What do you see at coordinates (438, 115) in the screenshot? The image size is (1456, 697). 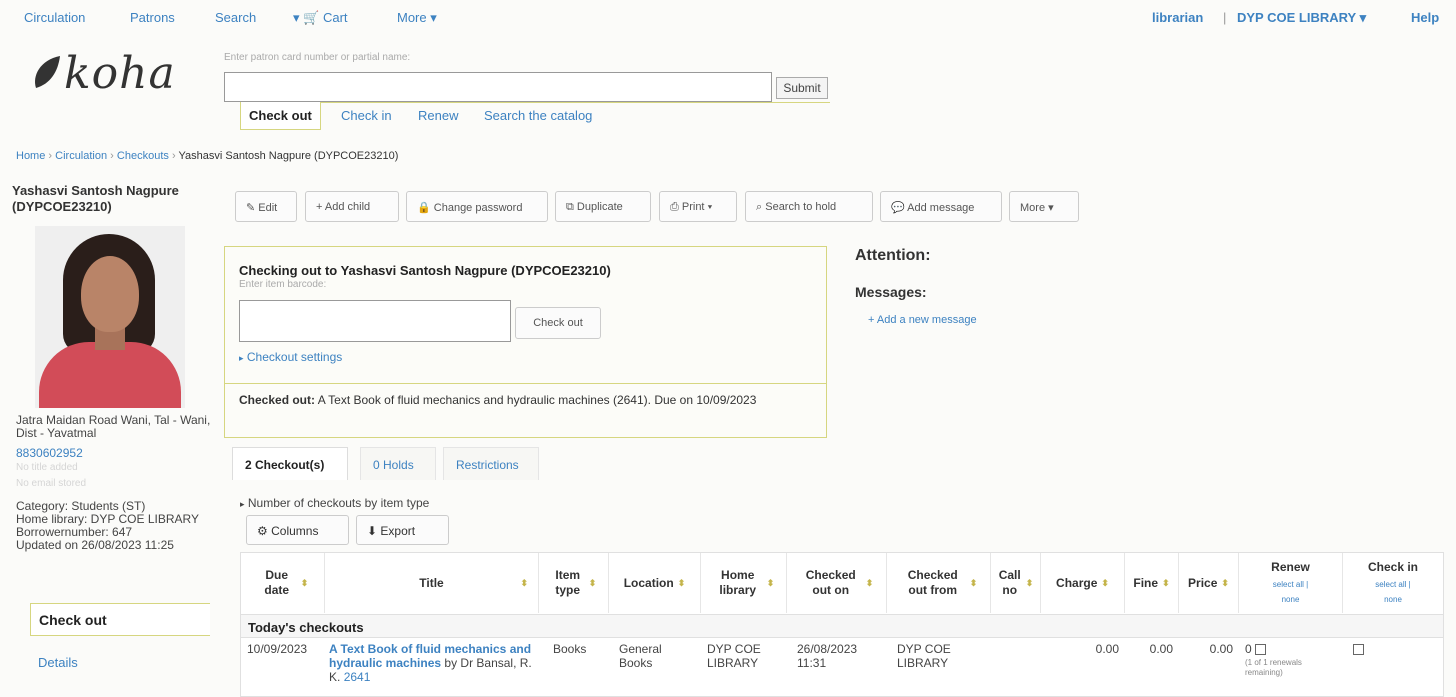 I see `tab-renew: Renew` at bounding box center [438, 115].